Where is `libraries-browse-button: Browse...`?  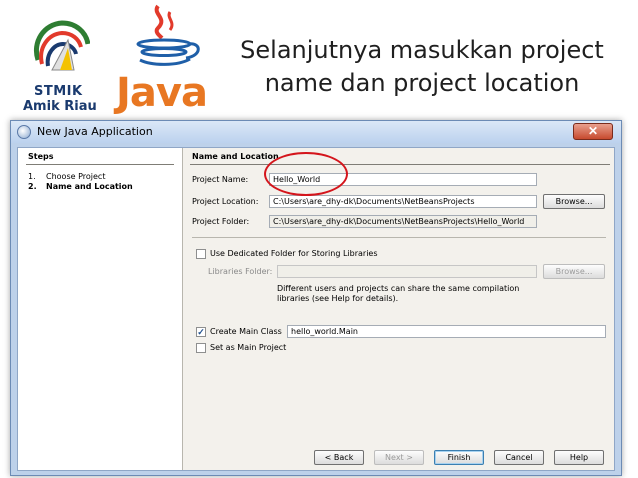
libraries-browse-button: Browse... is located at coordinates (574, 271).